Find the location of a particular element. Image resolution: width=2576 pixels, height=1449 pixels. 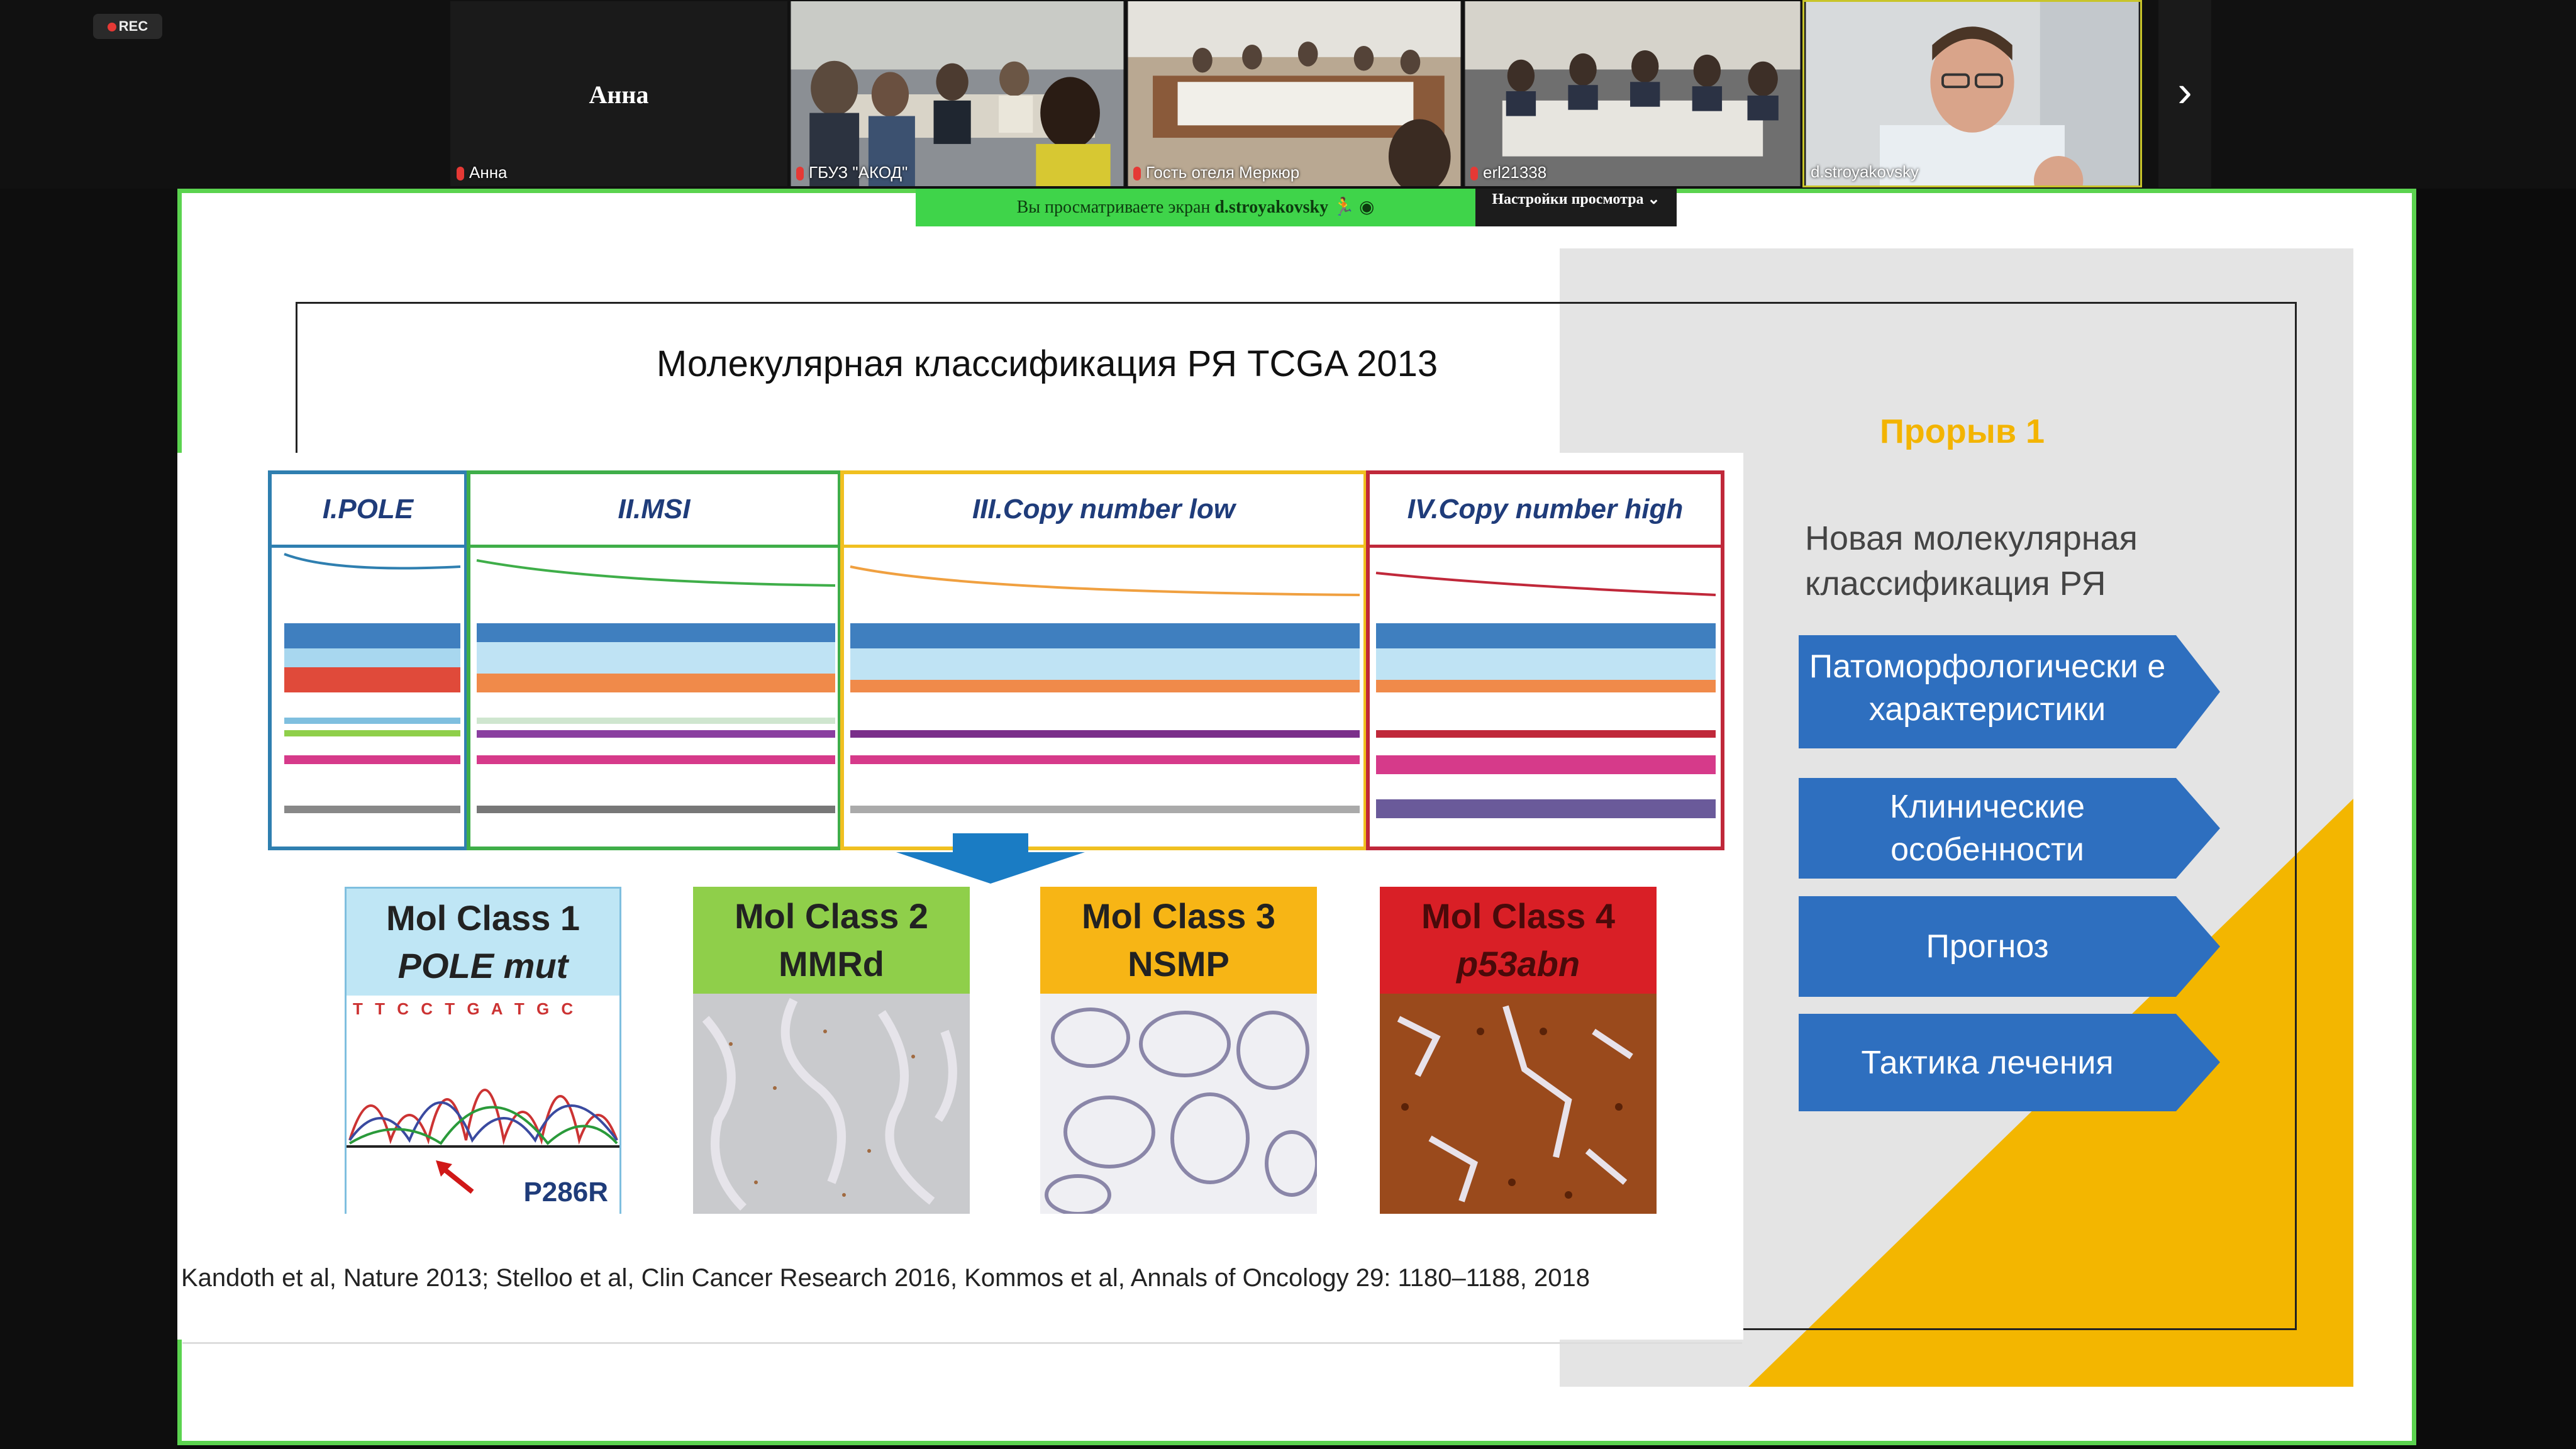

participant-name: Анна is located at coordinates (482, 172).